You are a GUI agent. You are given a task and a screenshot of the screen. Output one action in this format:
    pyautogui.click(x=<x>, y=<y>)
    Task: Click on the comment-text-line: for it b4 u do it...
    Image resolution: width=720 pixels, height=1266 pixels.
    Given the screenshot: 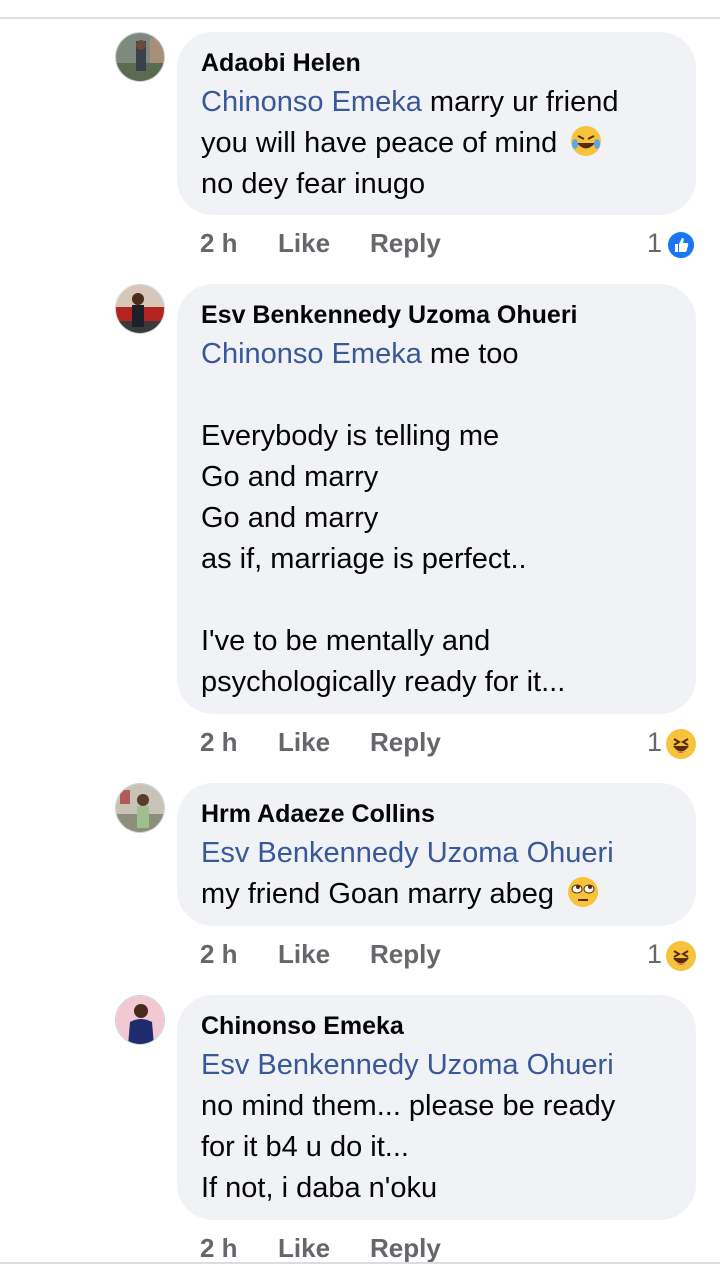 What is the action you would take?
    pyautogui.click(x=305, y=1147)
    